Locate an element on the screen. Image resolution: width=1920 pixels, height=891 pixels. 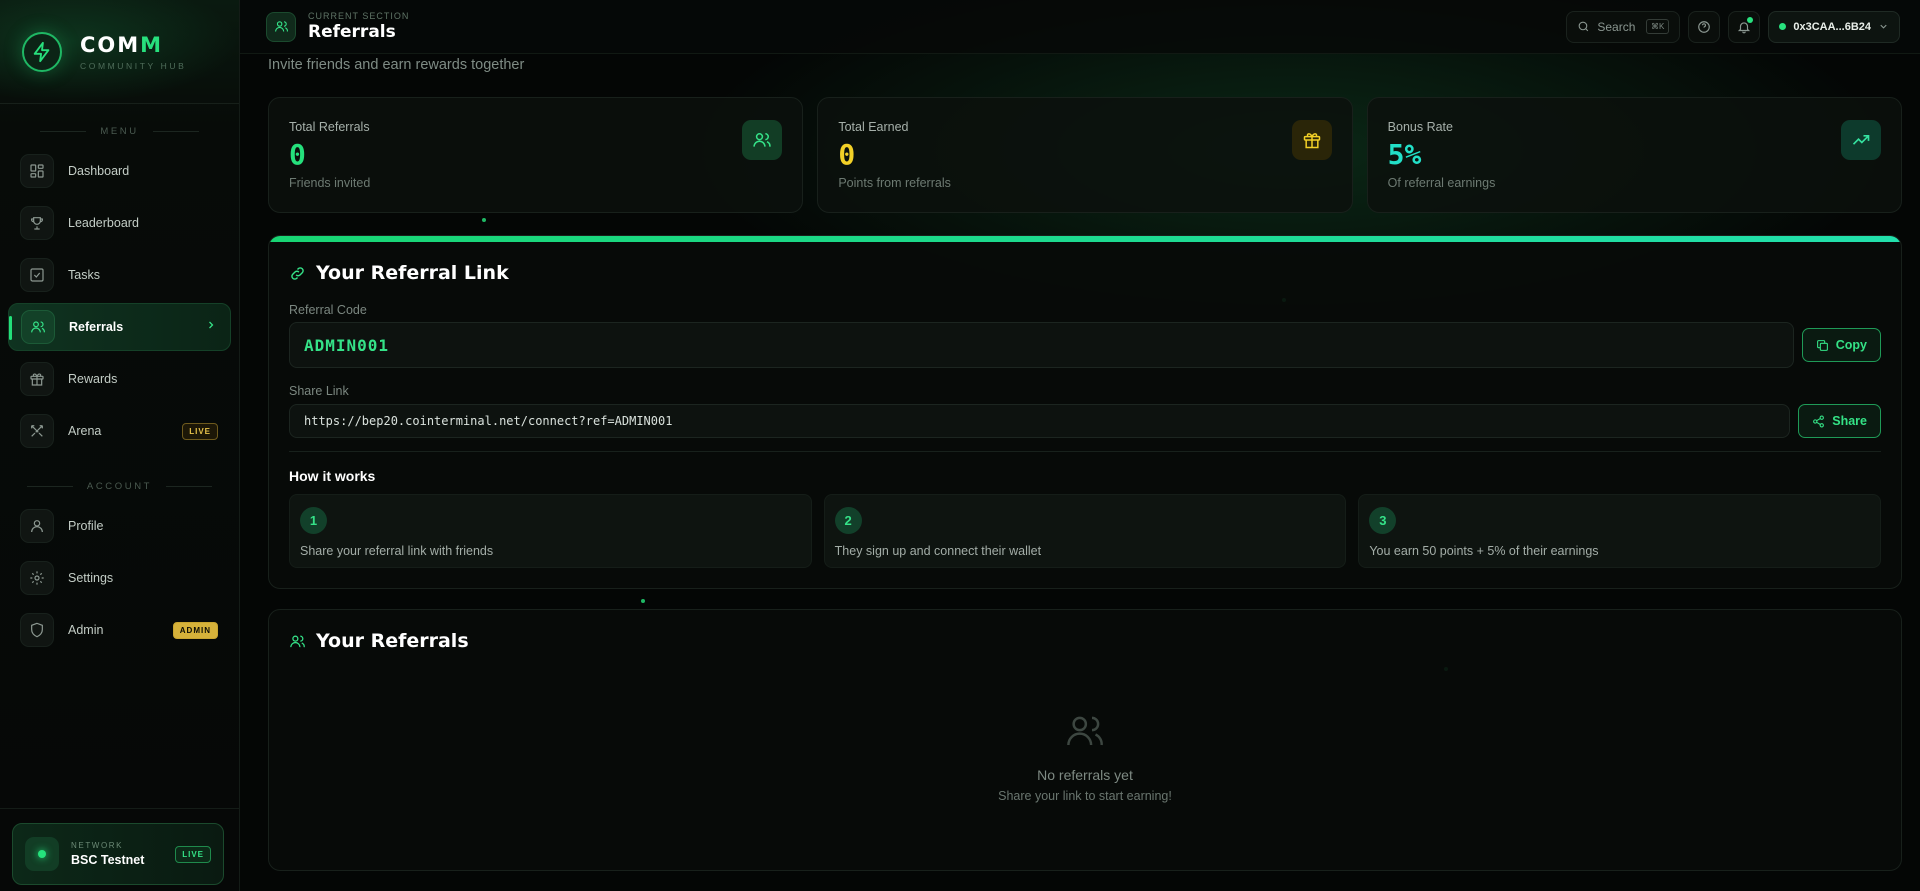
wallet-button: 0x3CAA...6B24 is located at coordinates (1834, 26).